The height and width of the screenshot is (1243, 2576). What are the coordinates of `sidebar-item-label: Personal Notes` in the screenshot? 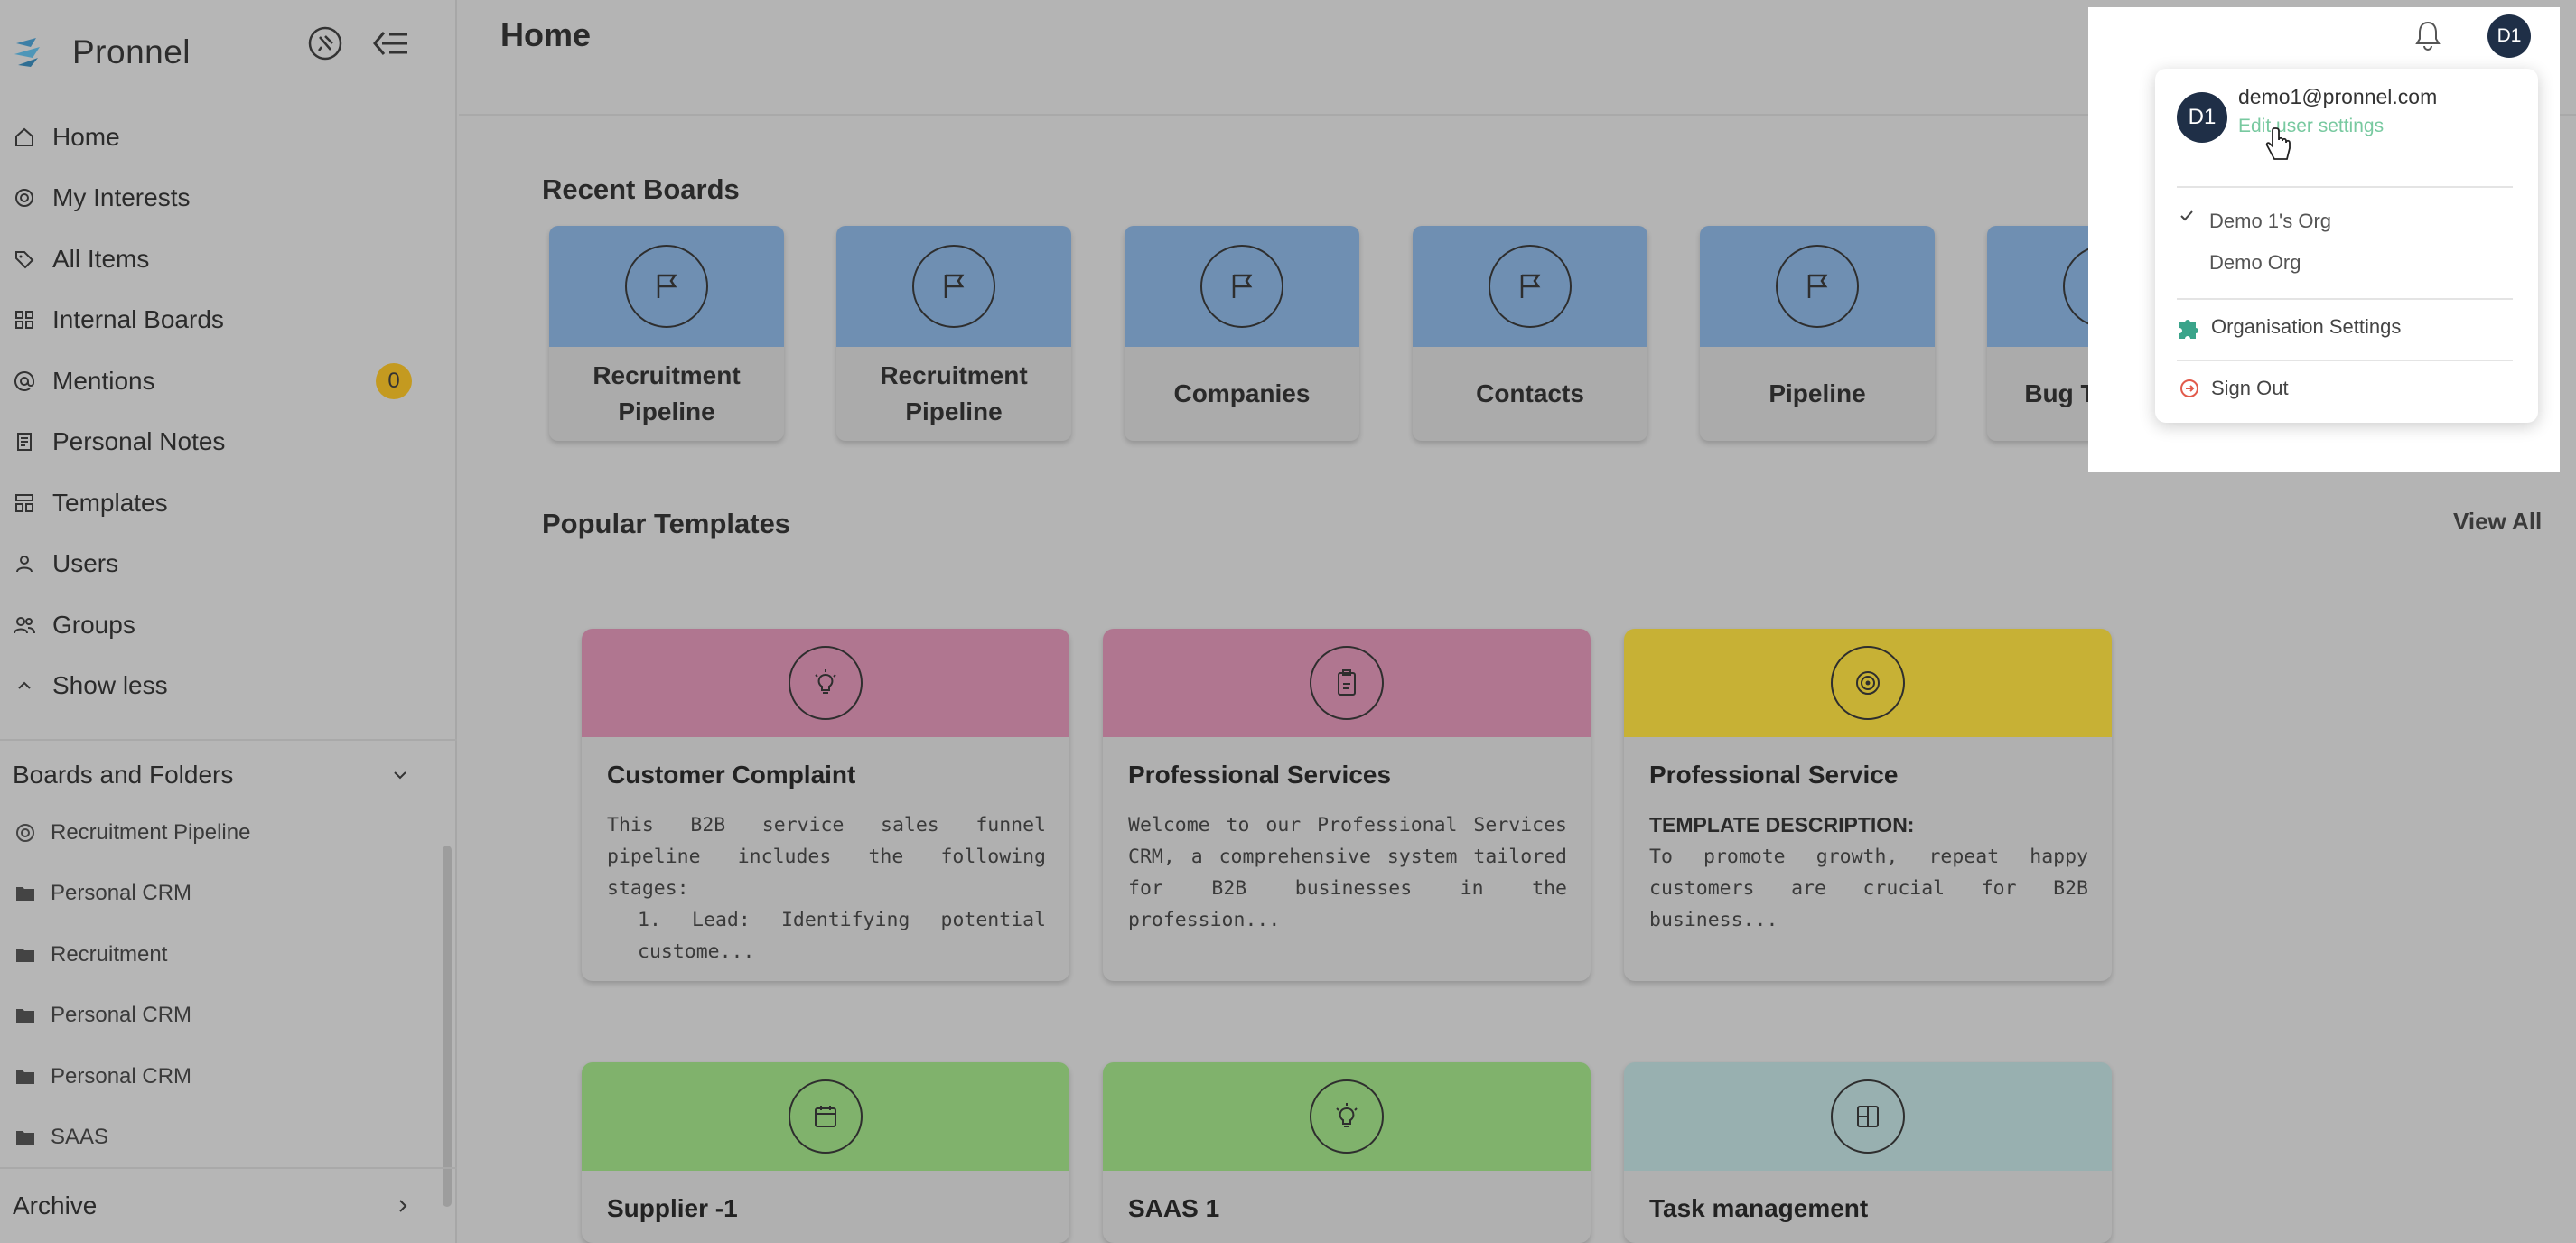 It's located at (139, 441).